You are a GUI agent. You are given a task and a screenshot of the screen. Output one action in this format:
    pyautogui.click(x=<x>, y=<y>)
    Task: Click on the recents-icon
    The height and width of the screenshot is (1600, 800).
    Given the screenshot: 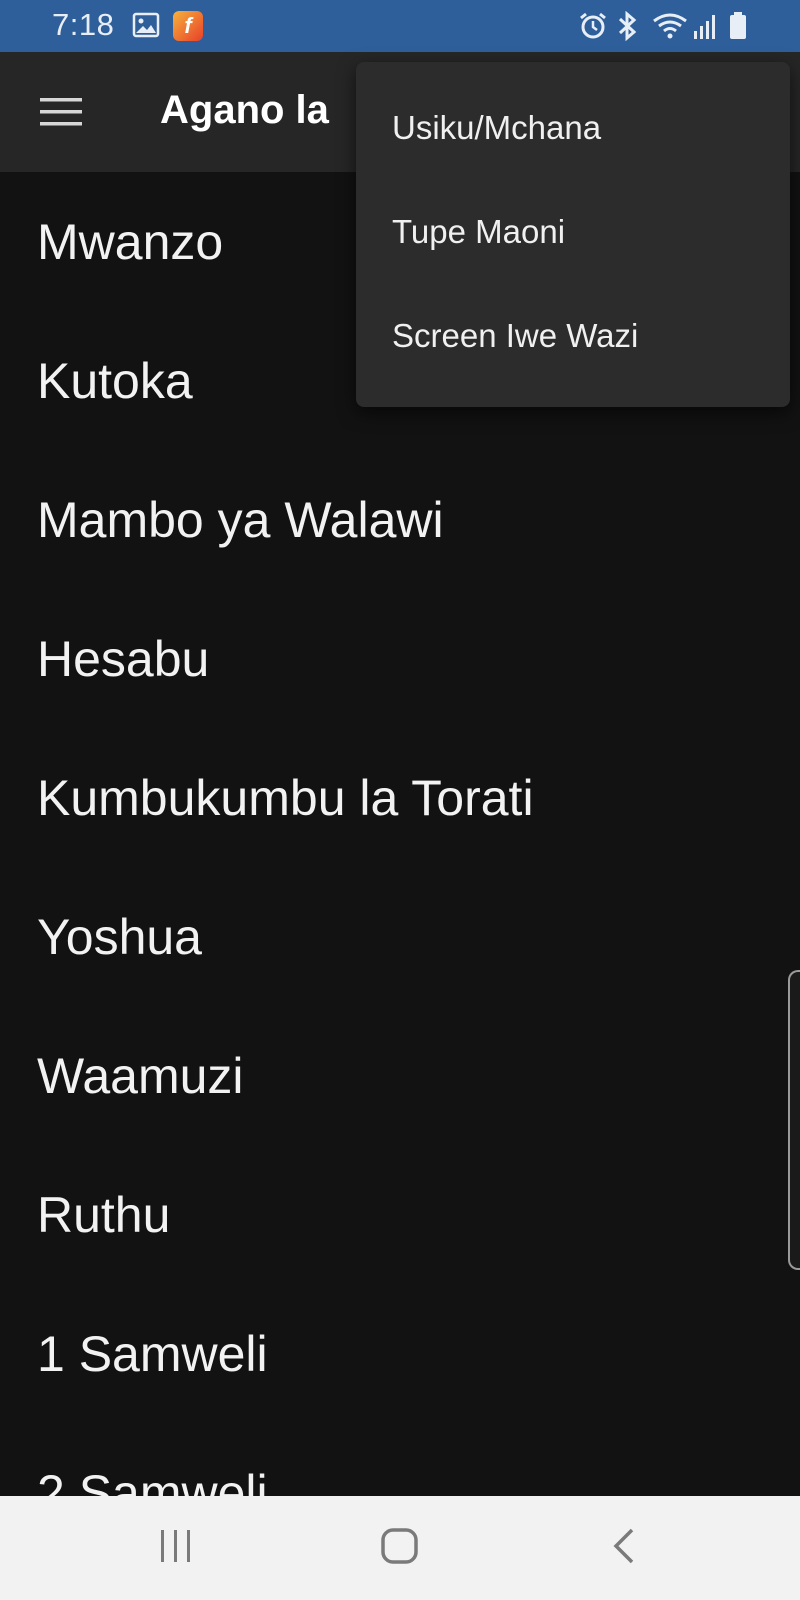 What is the action you would take?
    pyautogui.click(x=176, y=1548)
    